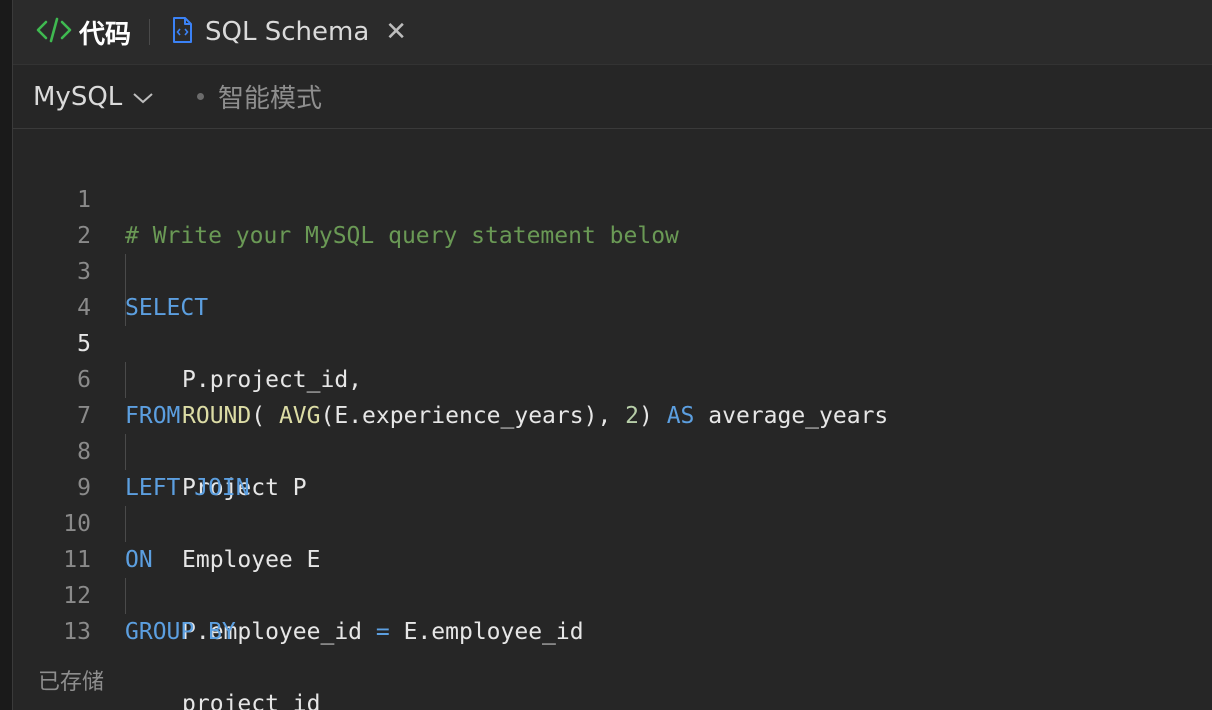 The width and height of the screenshot is (1212, 710). I want to click on language-select: MySQL, so click(93, 96).